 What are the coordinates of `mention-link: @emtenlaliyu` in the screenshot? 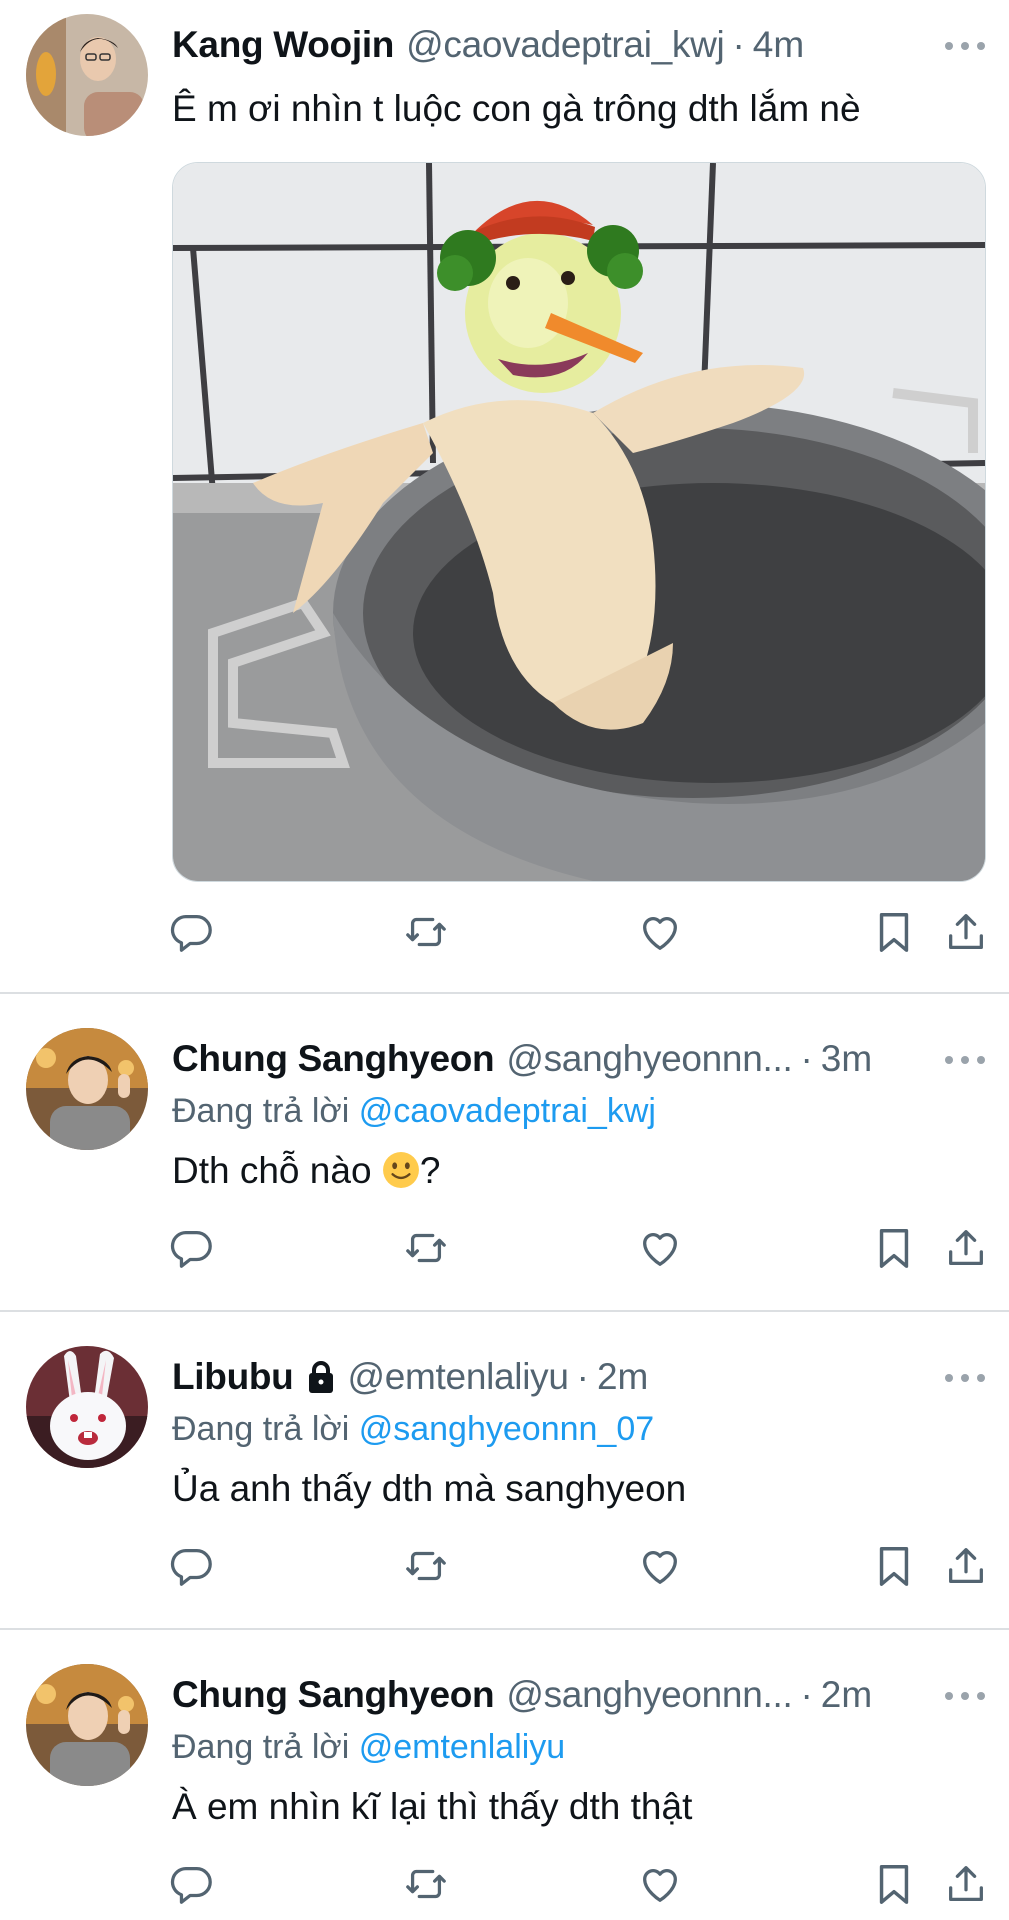 It's located at (462, 1747).